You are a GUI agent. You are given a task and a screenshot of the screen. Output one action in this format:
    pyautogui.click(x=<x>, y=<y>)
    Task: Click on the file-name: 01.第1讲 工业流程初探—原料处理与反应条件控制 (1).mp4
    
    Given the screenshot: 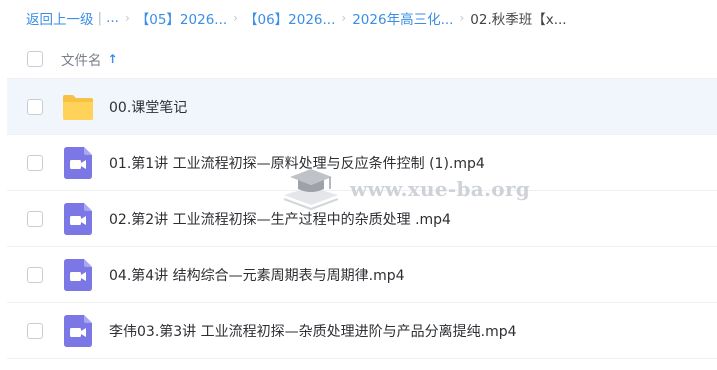 What is the action you would take?
    pyautogui.click(x=297, y=163)
    